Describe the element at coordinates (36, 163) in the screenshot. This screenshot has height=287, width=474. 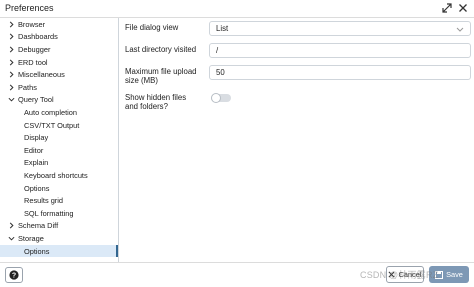
I see `tree-item-label: Explain` at that location.